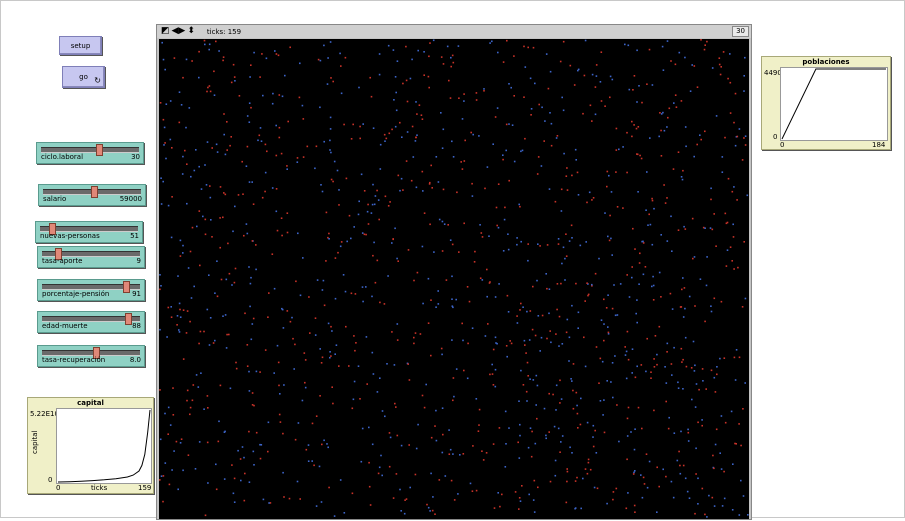  What do you see at coordinates (76, 294) in the screenshot?
I see `slider-label: porcentaje-pensión` at bounding box center [76, 294].